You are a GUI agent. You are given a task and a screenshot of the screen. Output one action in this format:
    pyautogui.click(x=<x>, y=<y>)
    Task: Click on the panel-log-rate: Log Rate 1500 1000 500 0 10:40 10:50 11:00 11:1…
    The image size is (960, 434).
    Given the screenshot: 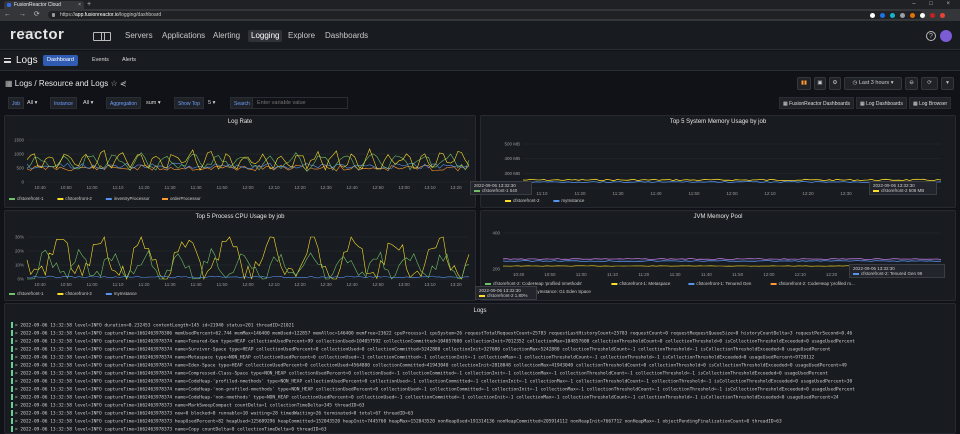 What is the action you would take?
    pyautogui.click(x=240, y=161)
    